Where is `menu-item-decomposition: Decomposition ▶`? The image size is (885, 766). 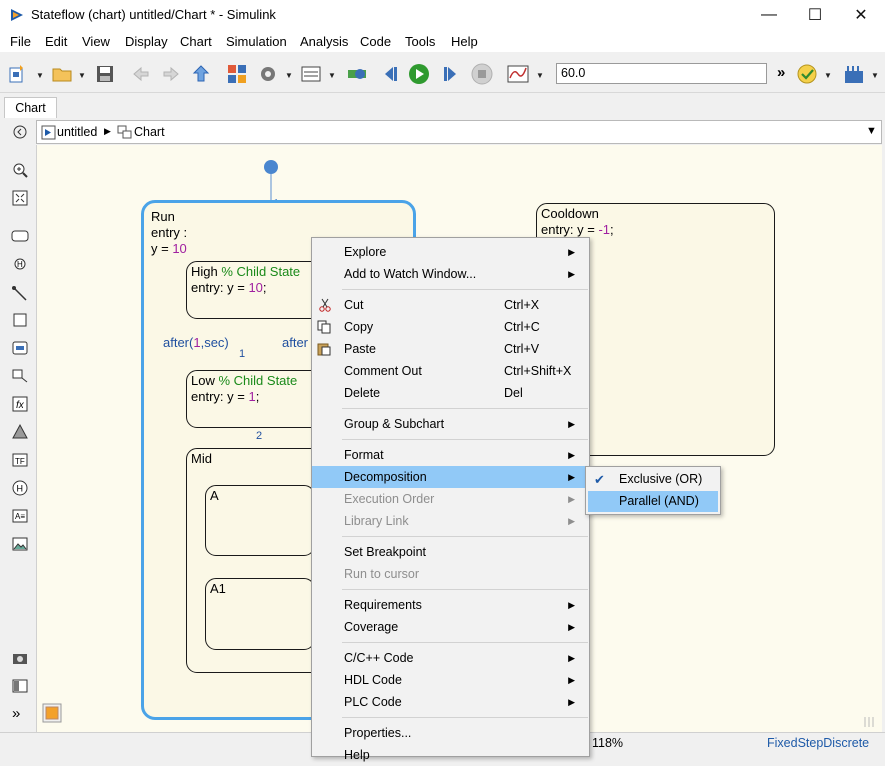 menu-item-decomposition: Decomposition ▶ is located at coordinates (450, 477).